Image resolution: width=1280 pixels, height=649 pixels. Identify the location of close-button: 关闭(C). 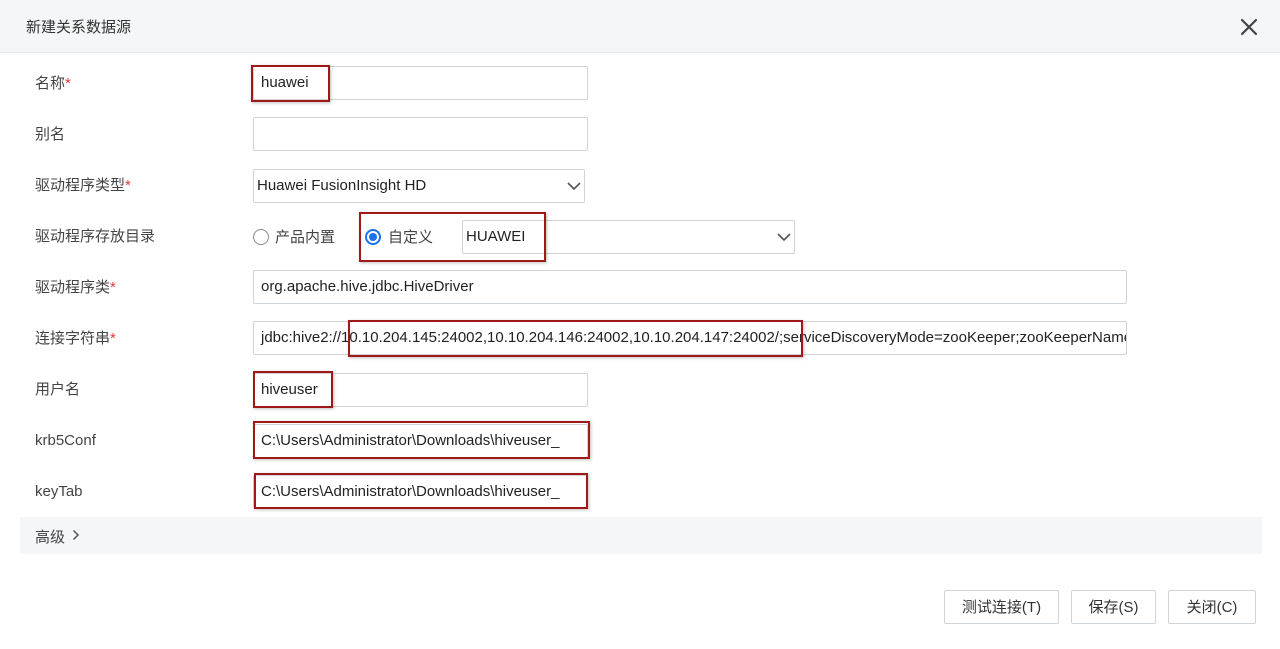
(1212, 607).